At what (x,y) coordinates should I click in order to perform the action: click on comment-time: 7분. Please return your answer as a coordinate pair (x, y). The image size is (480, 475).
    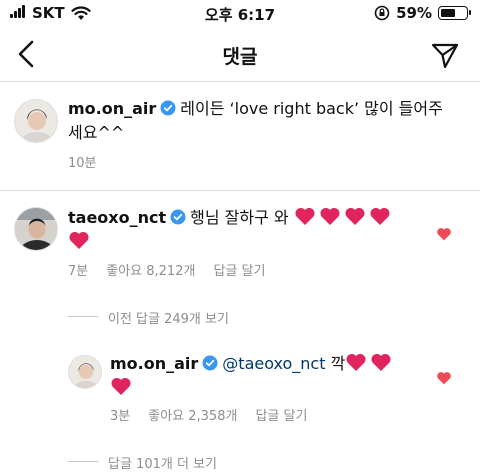
    Looking at the image, I should click on (78, 271).